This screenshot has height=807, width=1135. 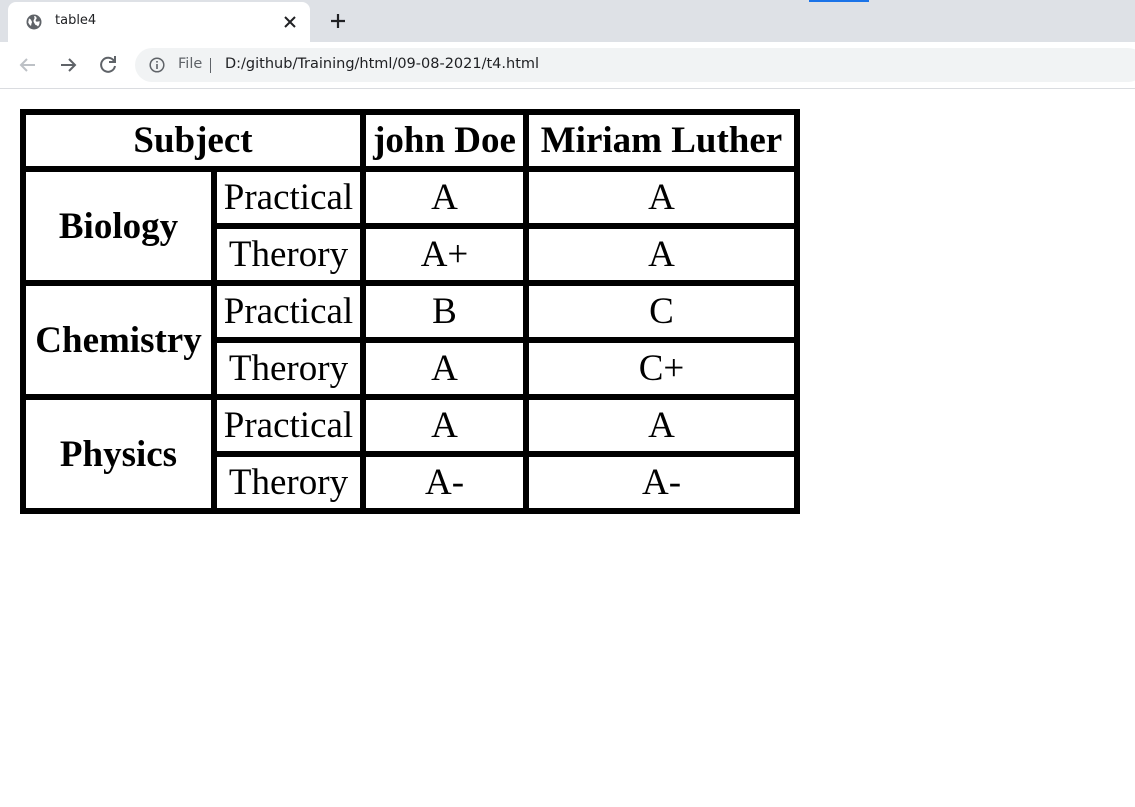 I want to click on subject-header: Subject, so click(x=193, y=140).